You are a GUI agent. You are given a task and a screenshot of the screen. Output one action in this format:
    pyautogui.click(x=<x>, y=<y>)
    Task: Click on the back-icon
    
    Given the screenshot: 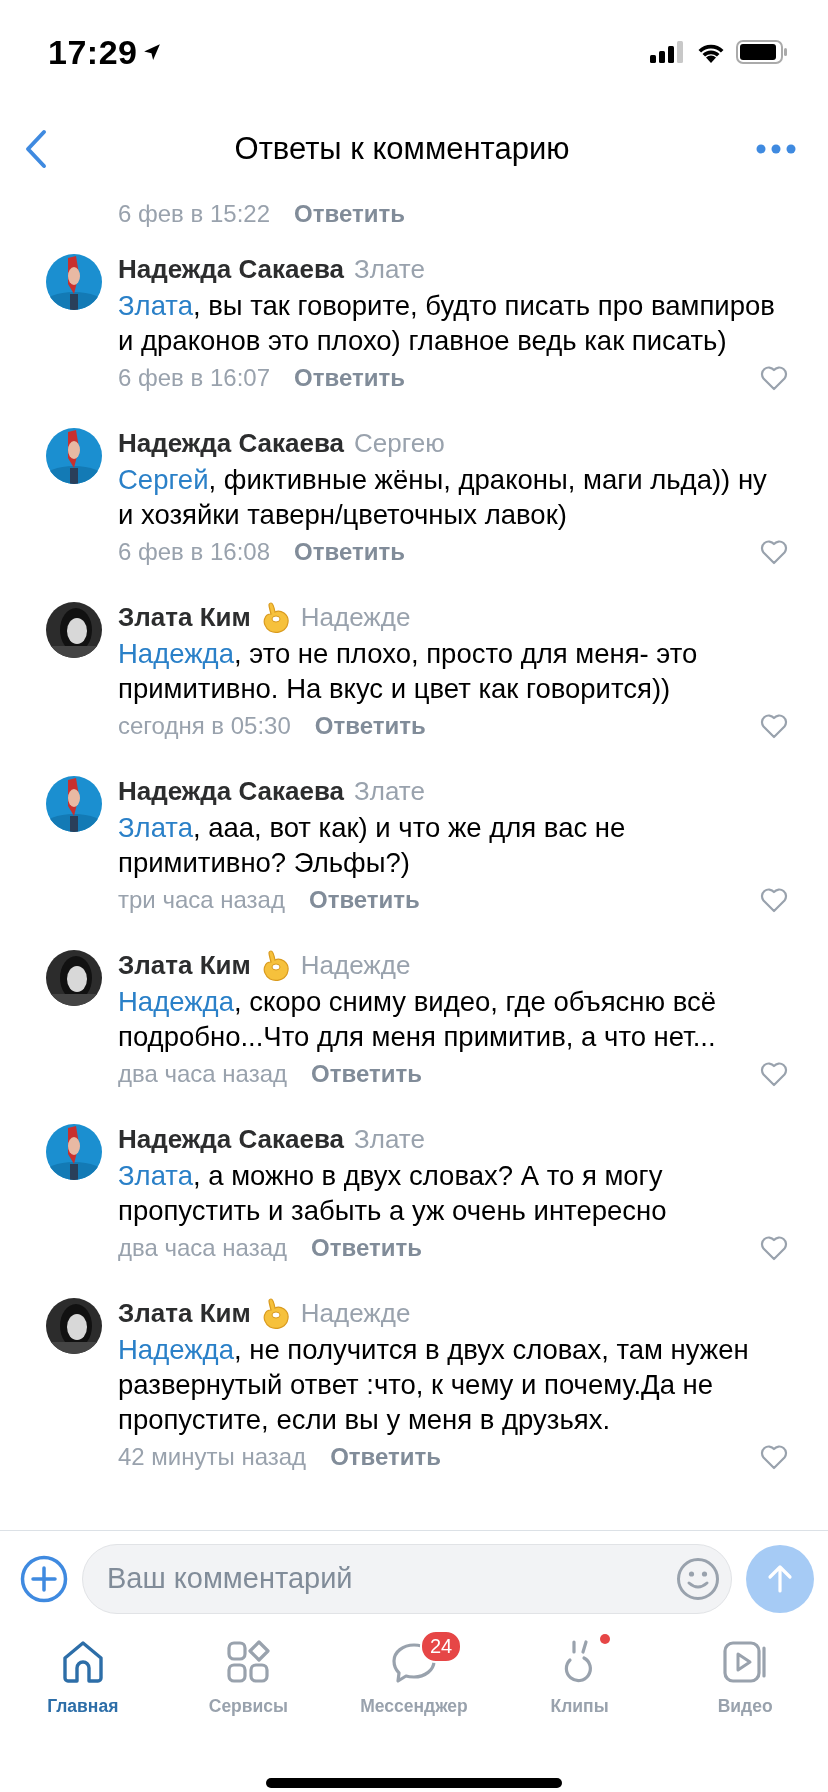 What is the action you would take?
    pyautogui.click(x=36, y=149)
    